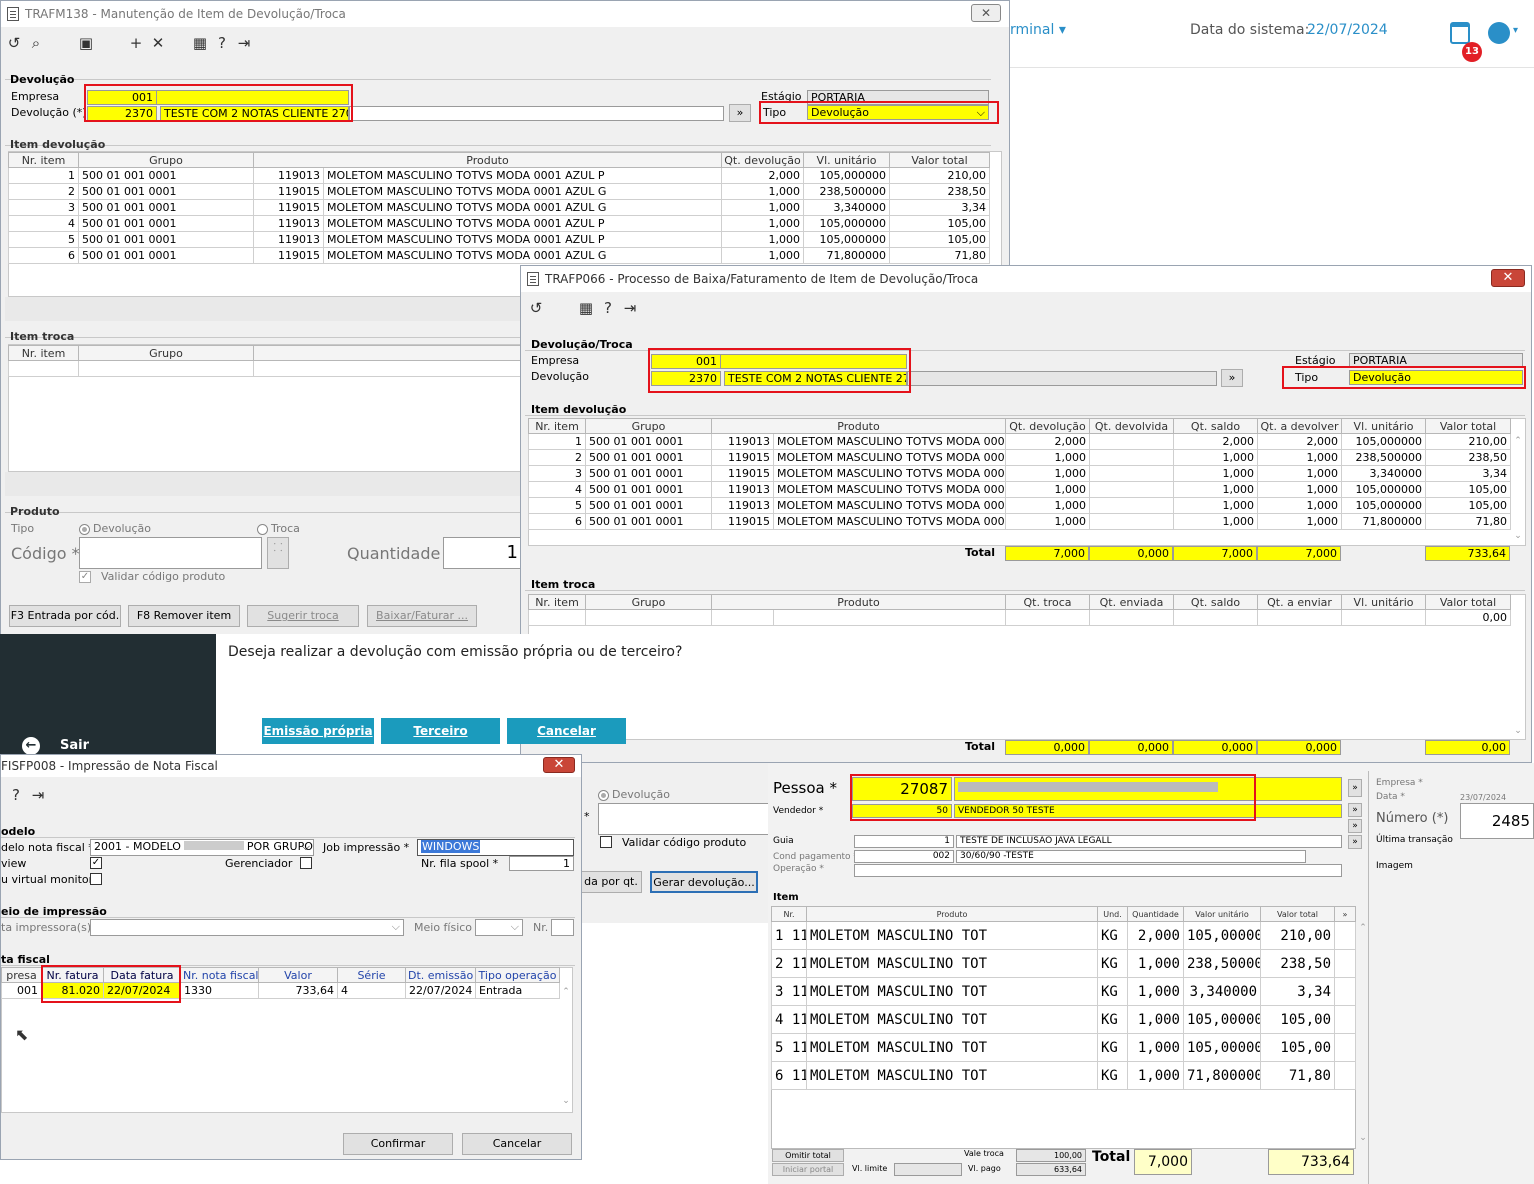 The height and width of the screenshot is (1184, 1534). What do you see at coordinates (1132, 426) in the screenshot?
I see `col-qt-devolvida: Qt. devolvida` at bounding box center [1132, 426].